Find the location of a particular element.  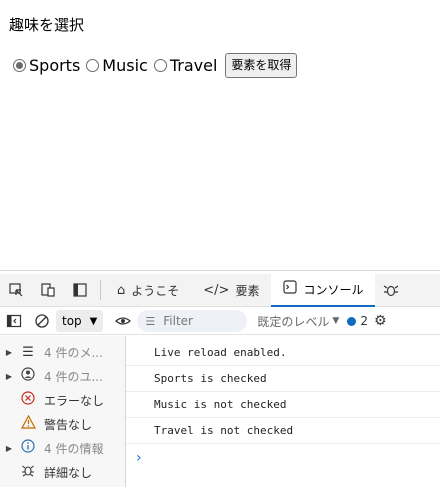

sidebar-item-info: ▶ 4 件の情報 is located at coordinates (62, 448).